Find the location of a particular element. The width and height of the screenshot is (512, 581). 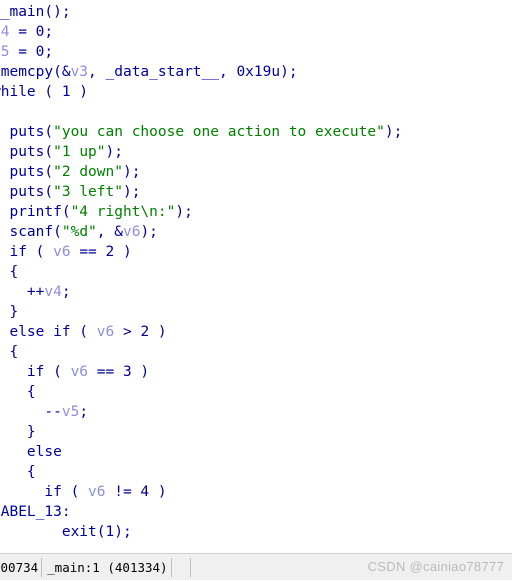

code-line: __main(); is located at coordinates (201, 12).